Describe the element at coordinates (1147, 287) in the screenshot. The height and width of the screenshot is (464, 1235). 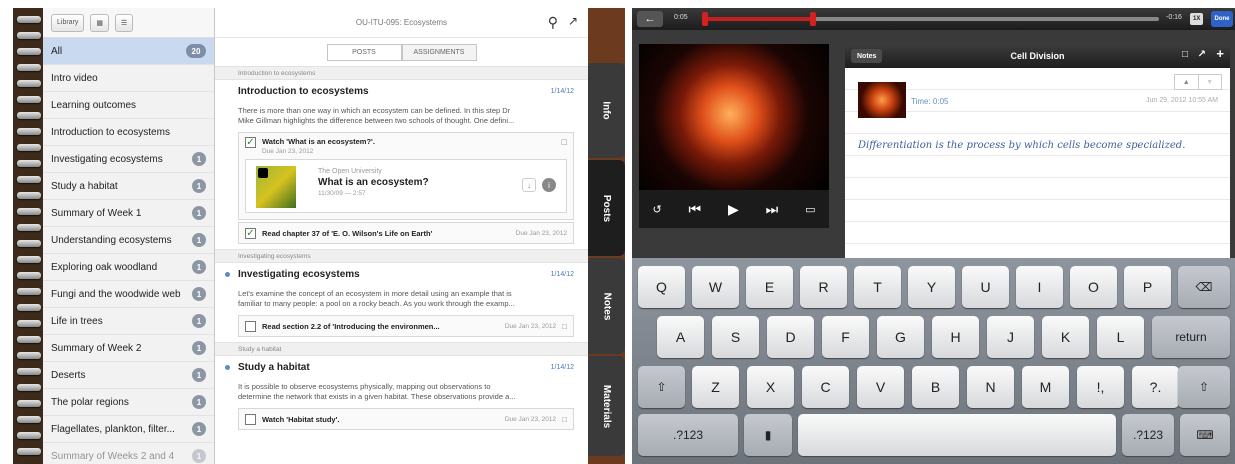
I see `key-p: P` at that location.